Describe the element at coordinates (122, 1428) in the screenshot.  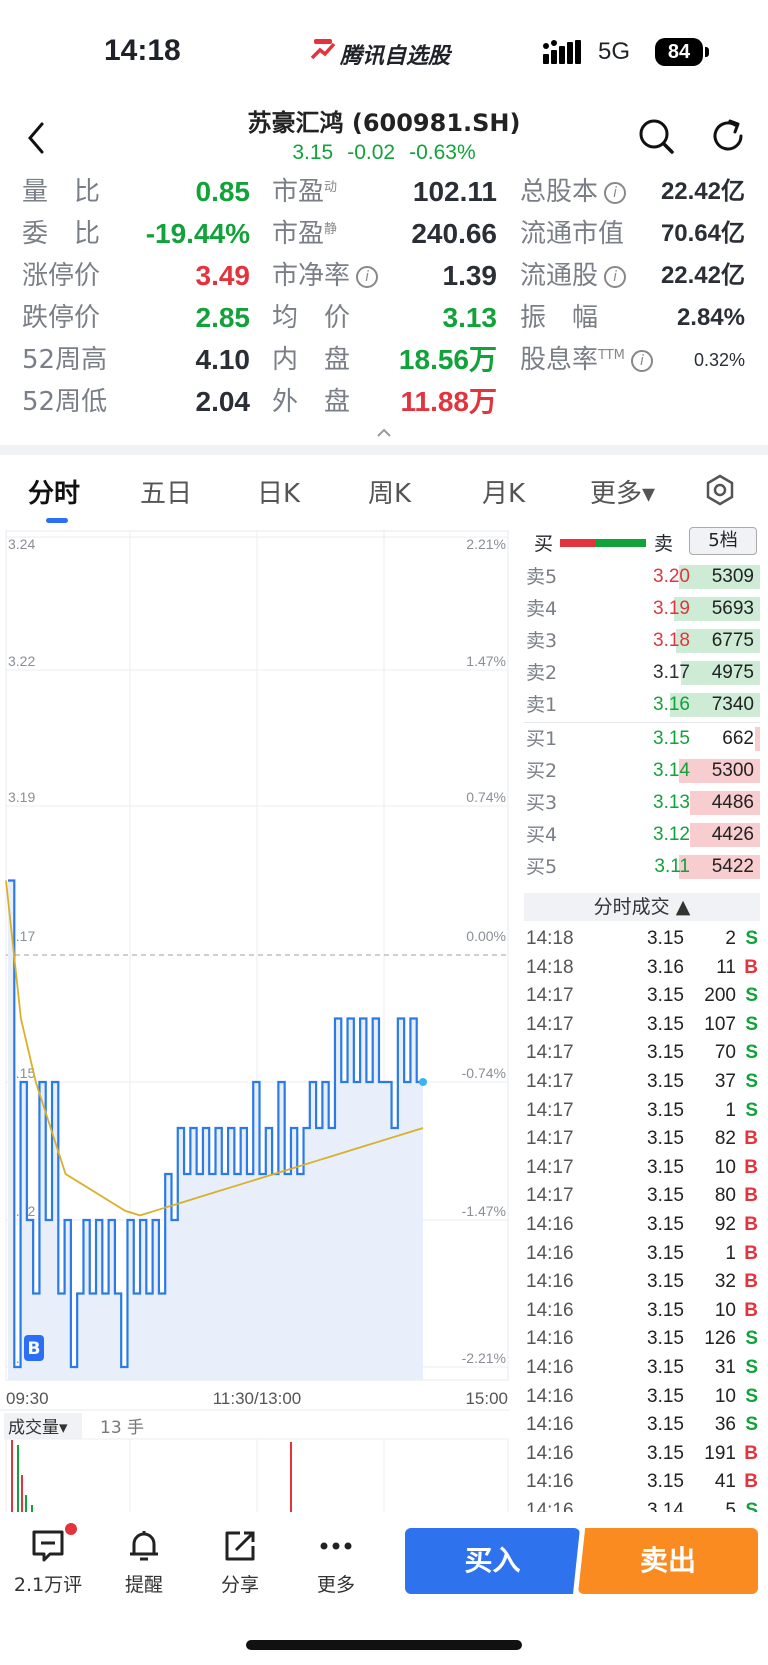
I see `volume-unit: 13 手` at that location.